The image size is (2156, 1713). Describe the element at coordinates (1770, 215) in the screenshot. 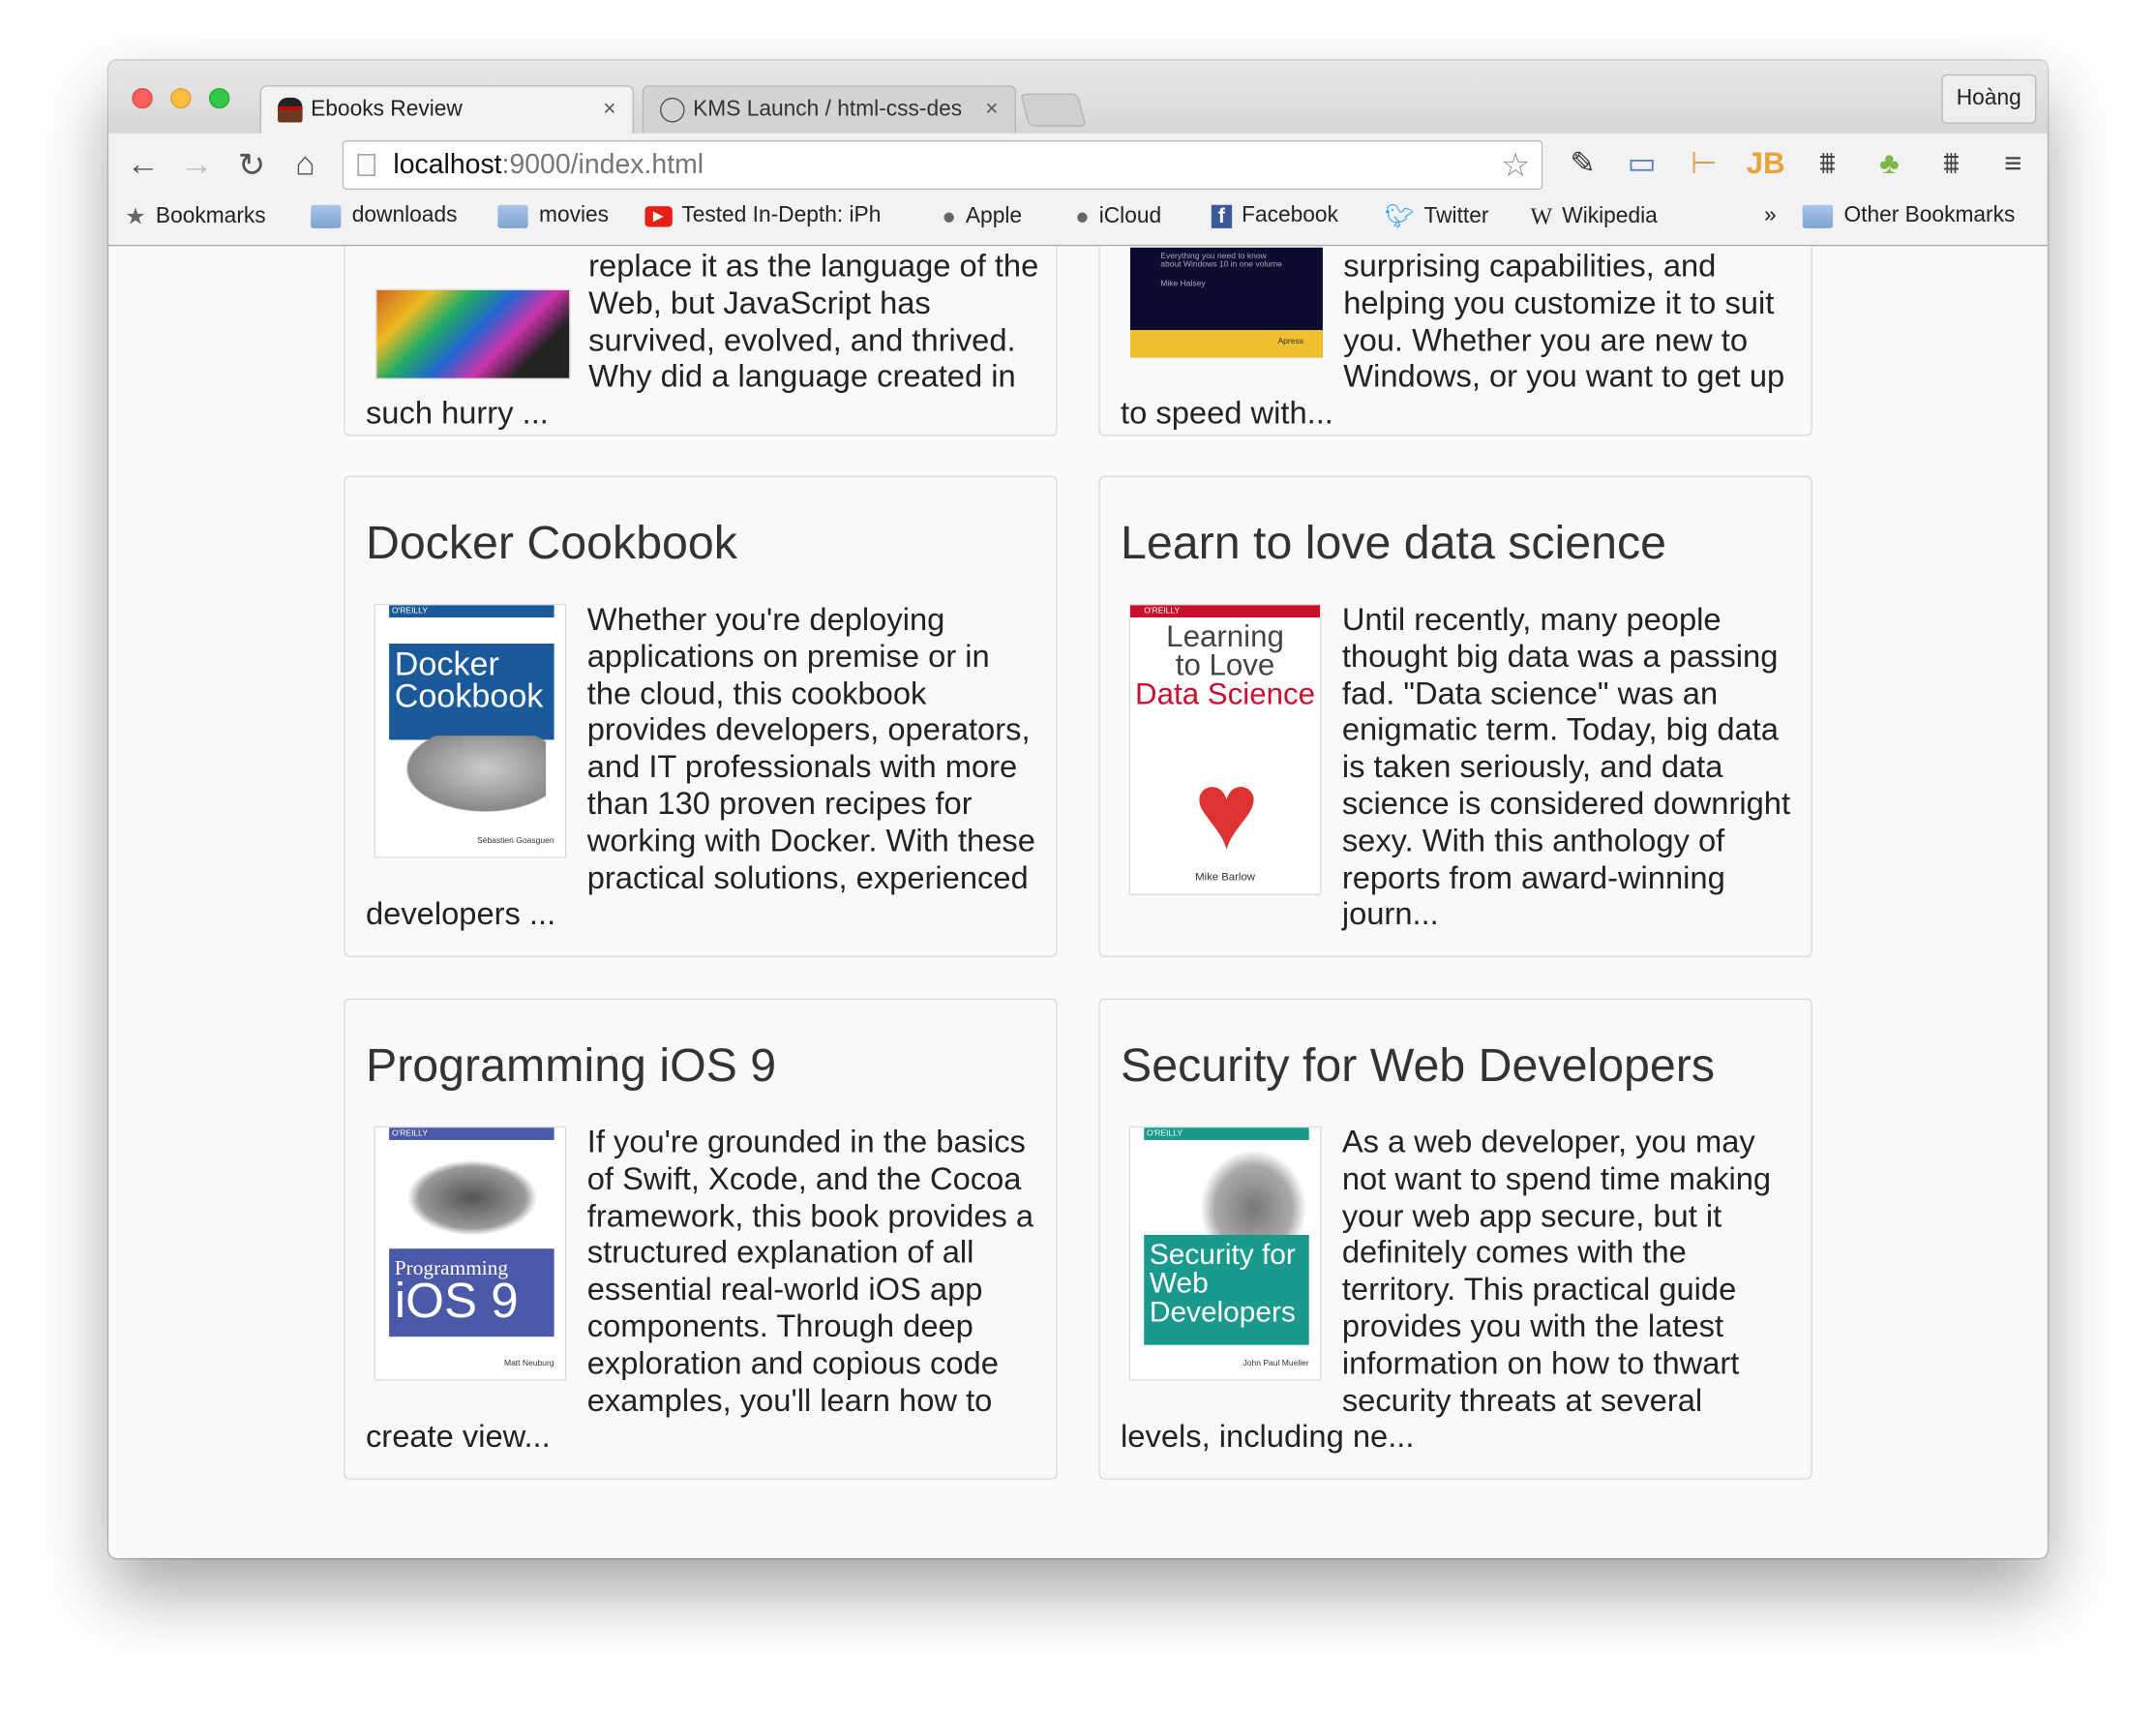

I see `bookmarks-overflow-button: »` at that location.